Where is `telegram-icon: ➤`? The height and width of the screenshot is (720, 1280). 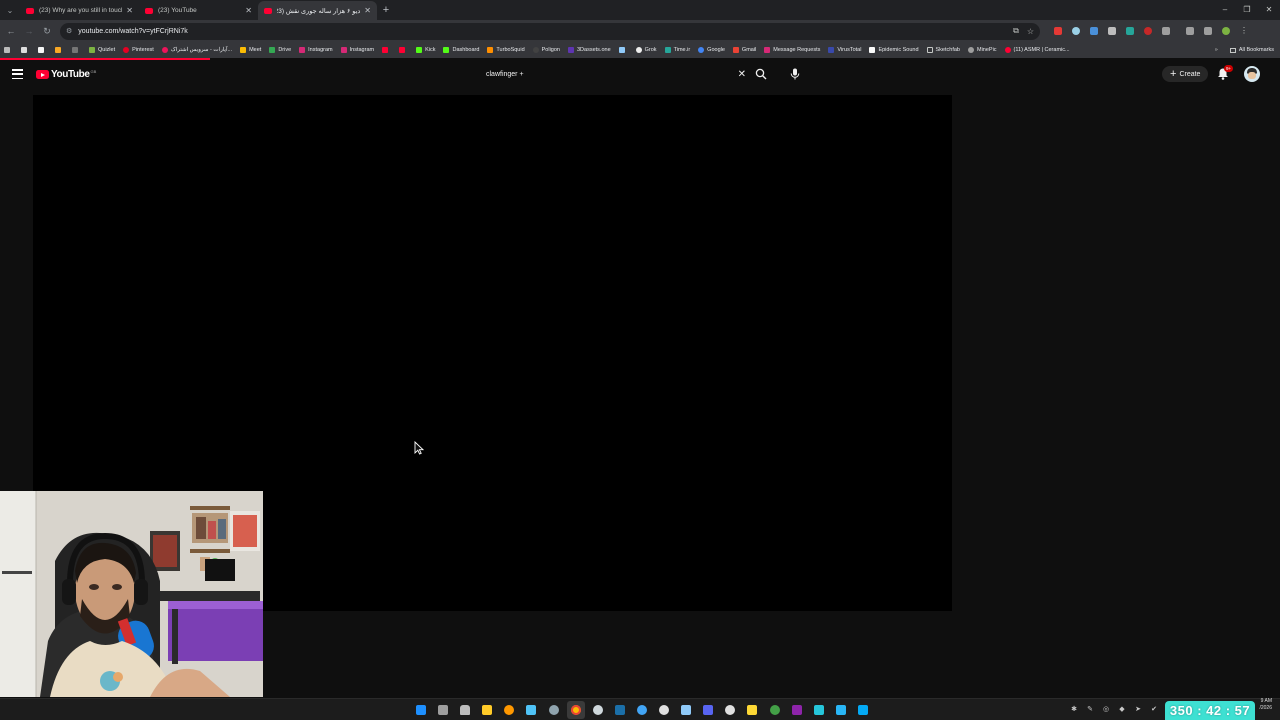
telegram-icon: ➤ is located at coordinates (1138, 710).